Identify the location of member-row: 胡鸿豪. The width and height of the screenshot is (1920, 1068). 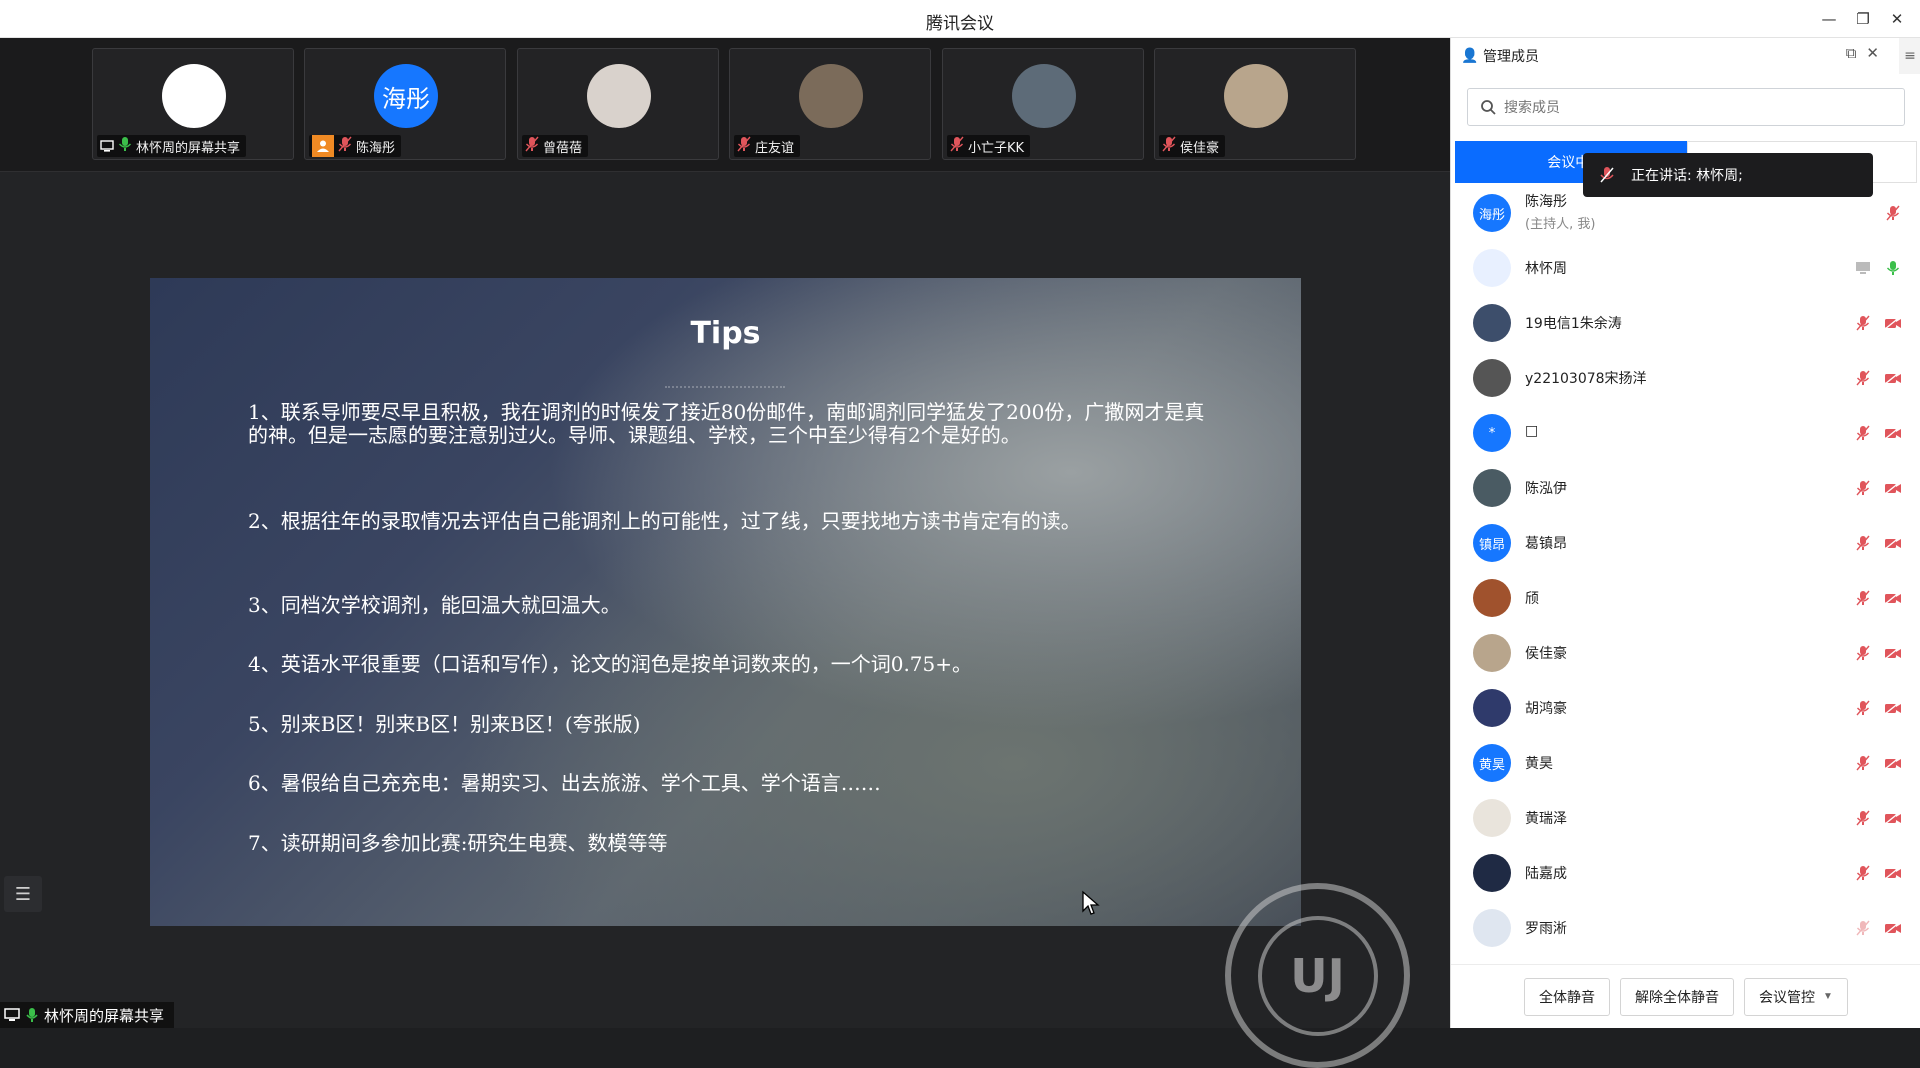
(1685, 708).